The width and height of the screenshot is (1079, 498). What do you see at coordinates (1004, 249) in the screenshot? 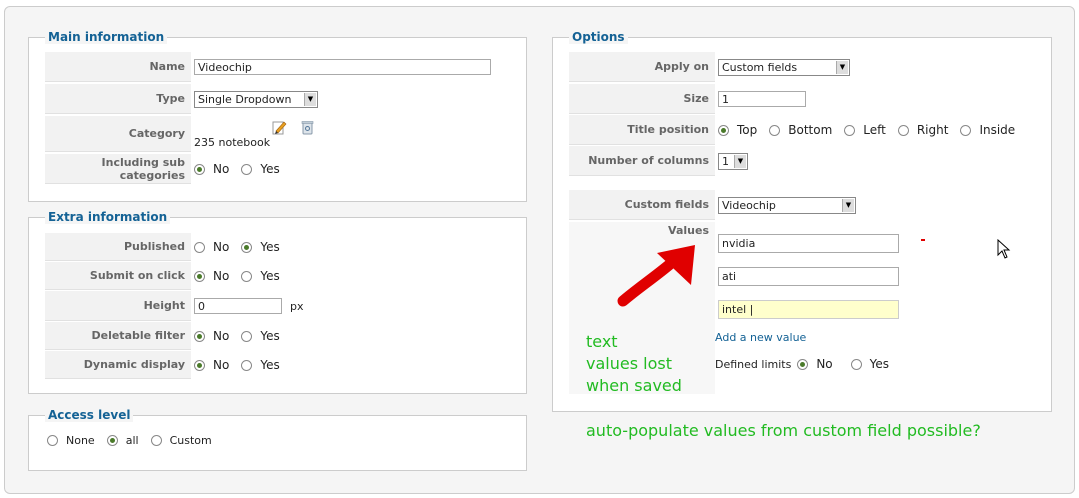
I see `mouse-cursor-icon` at bounding box center [1004, 249].